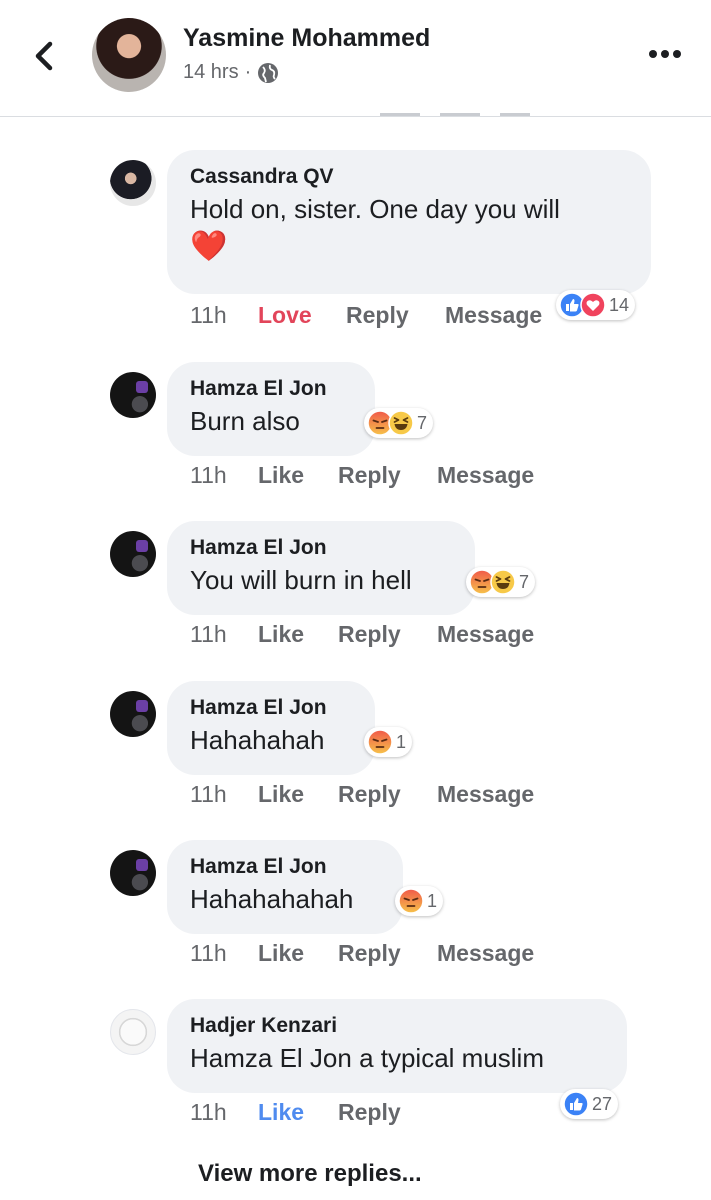  Describe the element at coordinates (589, 1104) in the screenshot. I see `reaction-summary: 27` at that location.